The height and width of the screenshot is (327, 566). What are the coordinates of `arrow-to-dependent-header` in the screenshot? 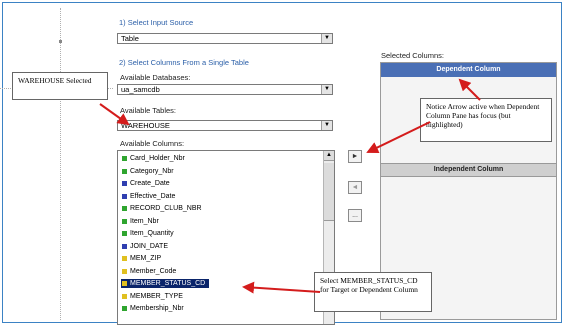 It's located at (469, 89).